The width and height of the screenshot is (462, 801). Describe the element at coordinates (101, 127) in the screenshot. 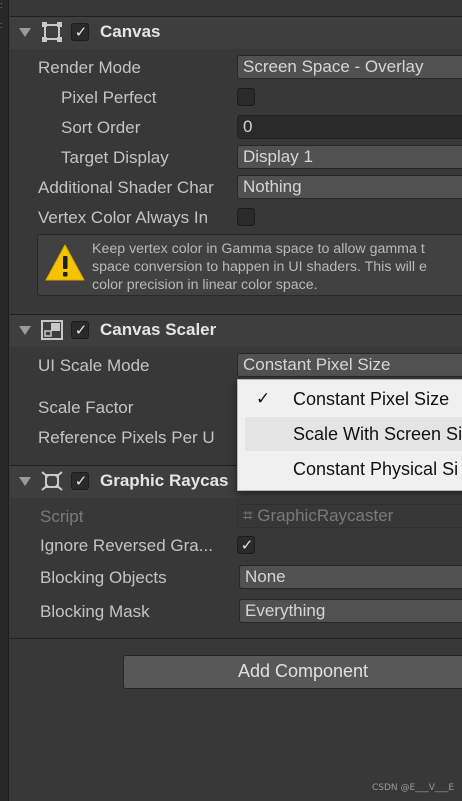

I see `sort-order-label: Sort Order` at that location.